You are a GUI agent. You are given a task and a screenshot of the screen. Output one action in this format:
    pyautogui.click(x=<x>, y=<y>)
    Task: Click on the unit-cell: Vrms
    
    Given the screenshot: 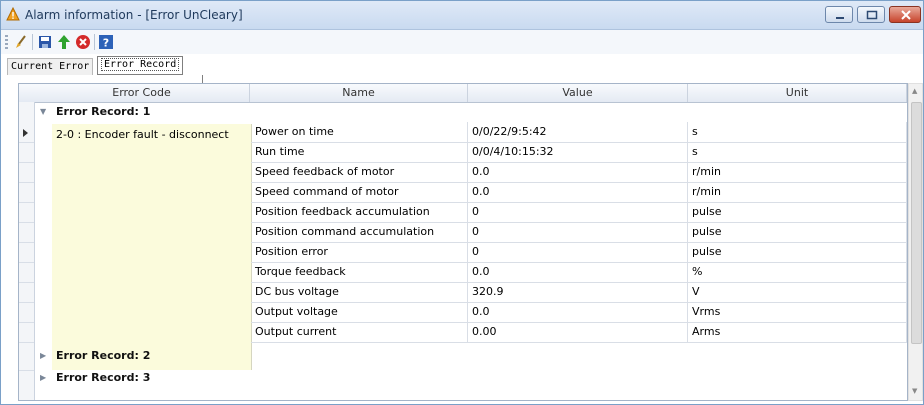 What is the action you would take?
    pyautogui.click(x=797, y=312)
    